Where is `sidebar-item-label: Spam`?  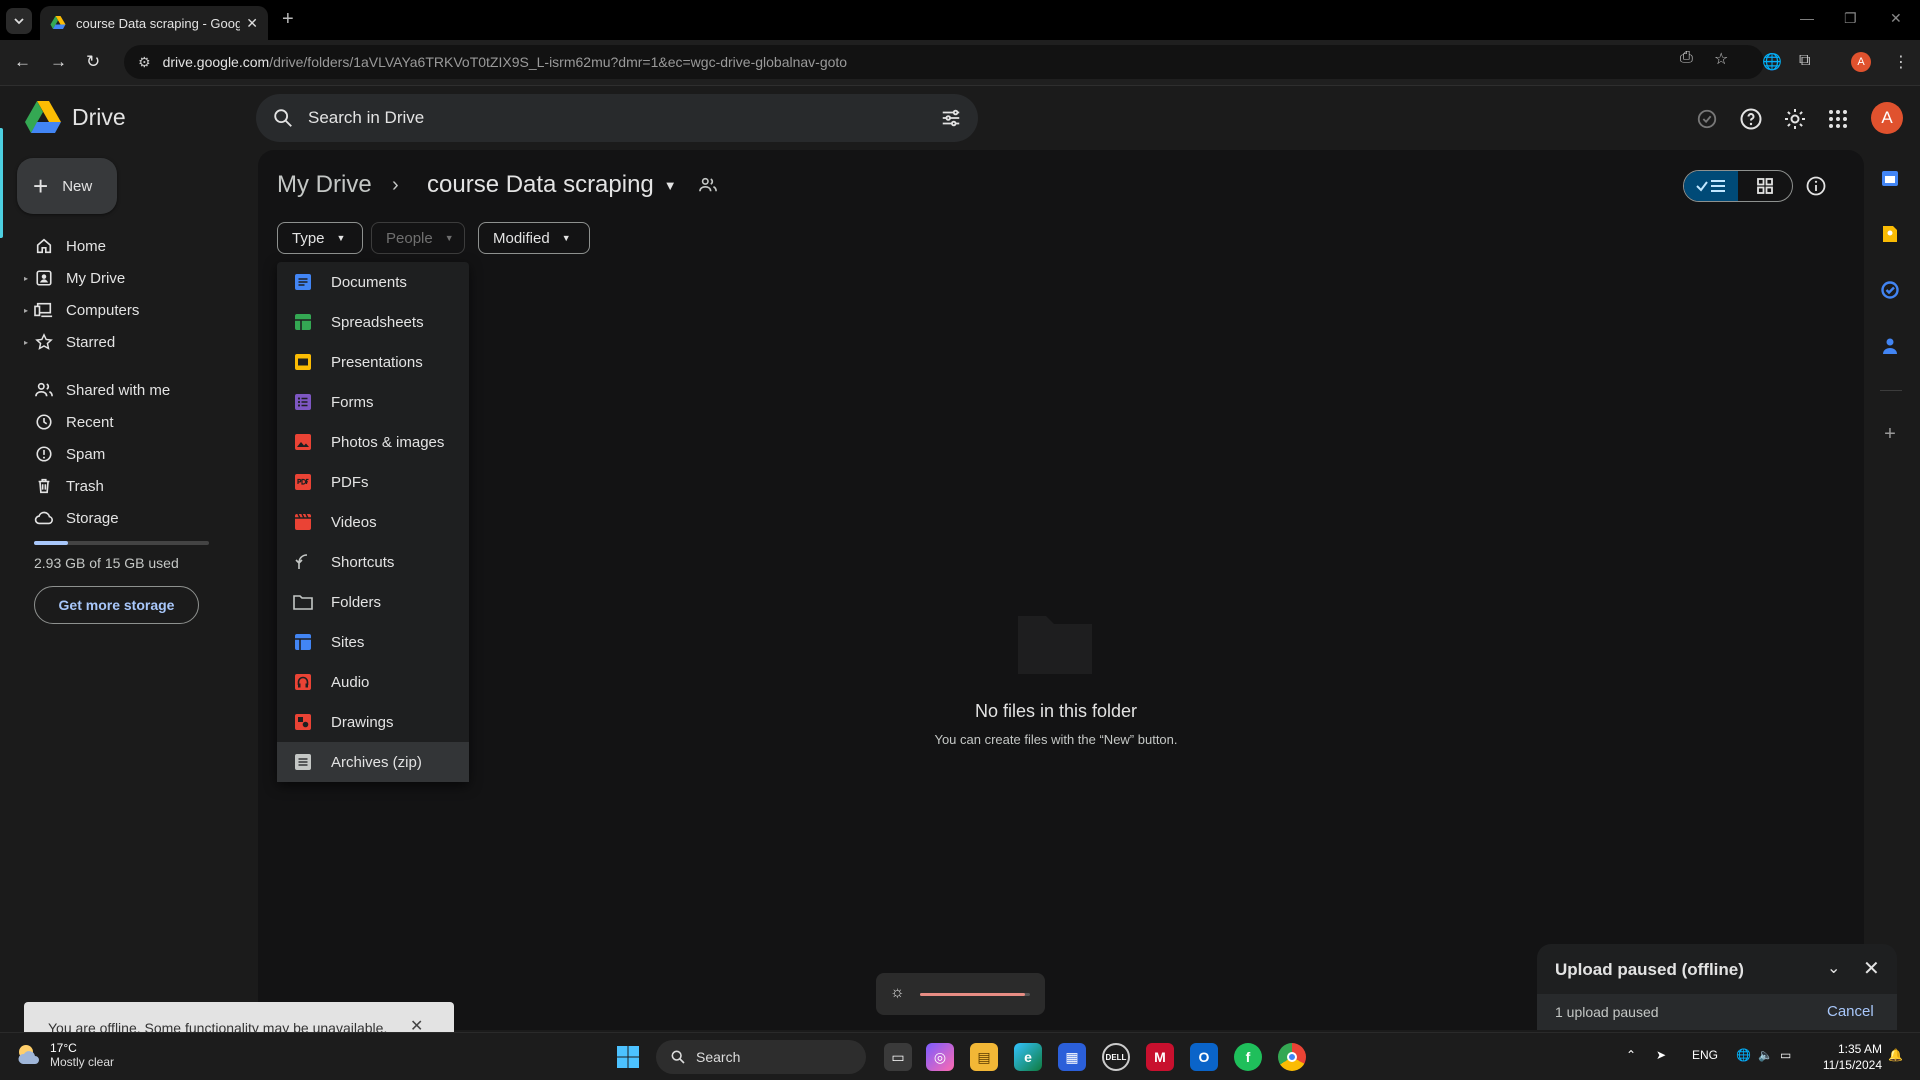 sidebar-item-label: Spam is located at coordinates (86, 454).